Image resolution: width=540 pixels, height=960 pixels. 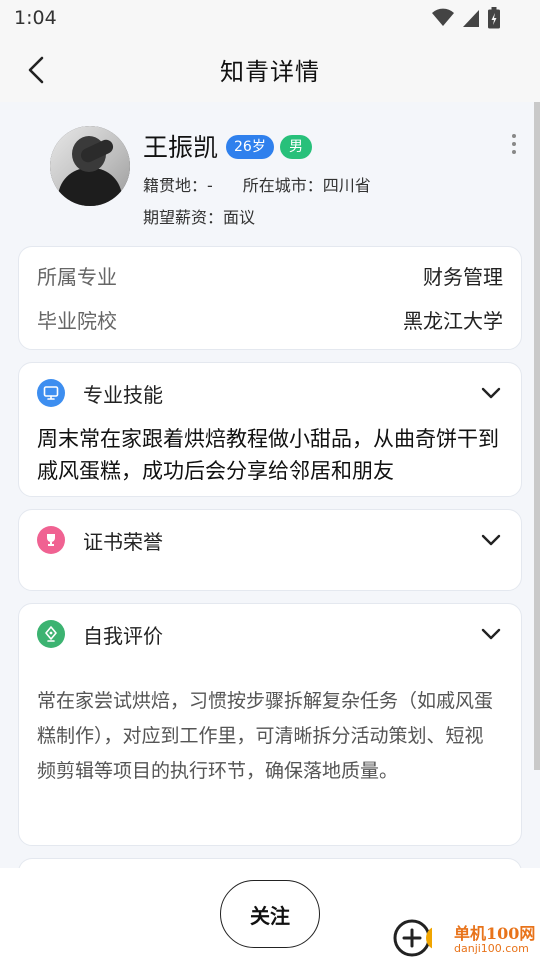 I want to click on pen-nib-icon, so click(x=51, y=634).